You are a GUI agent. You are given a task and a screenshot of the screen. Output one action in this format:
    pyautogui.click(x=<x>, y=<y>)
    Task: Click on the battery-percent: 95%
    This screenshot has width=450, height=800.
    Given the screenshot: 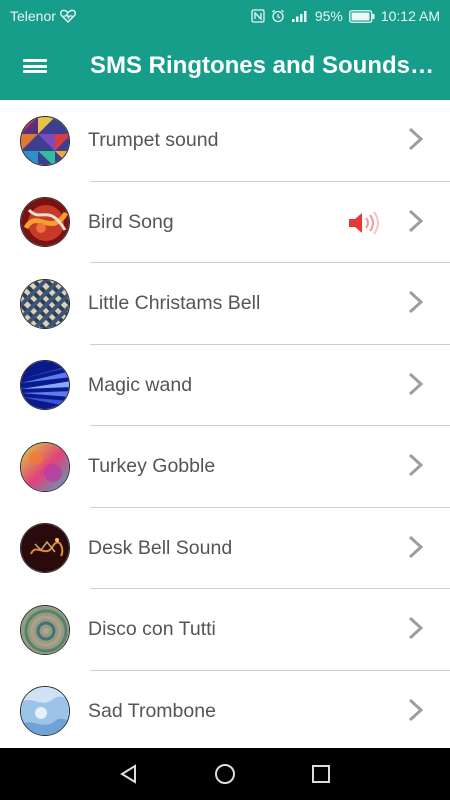 What is the action you would take?
    pyautogui.click(x=328, y=16)
    